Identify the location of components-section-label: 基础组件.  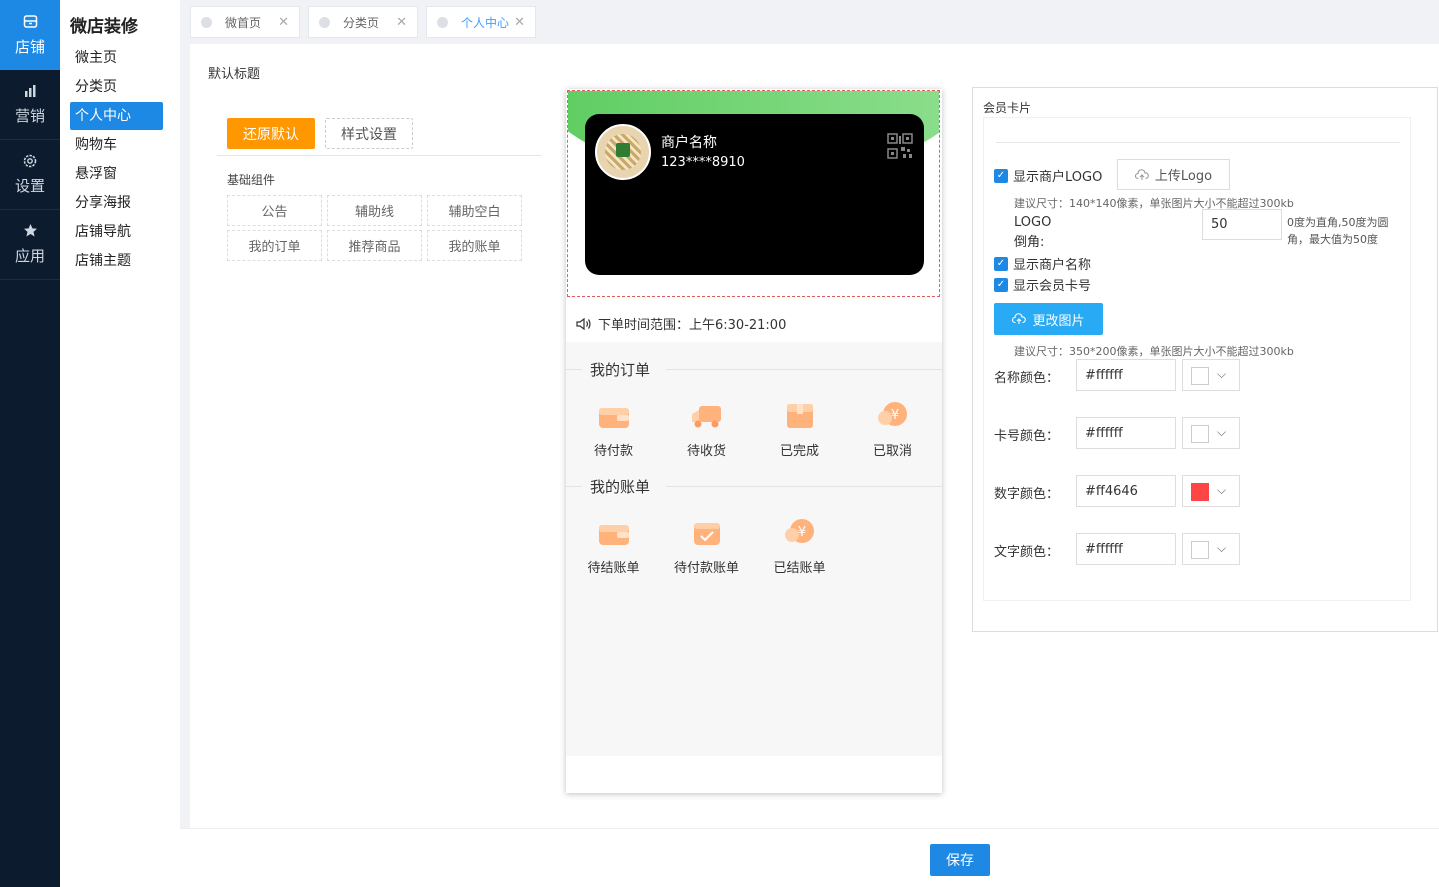
(251, 180).